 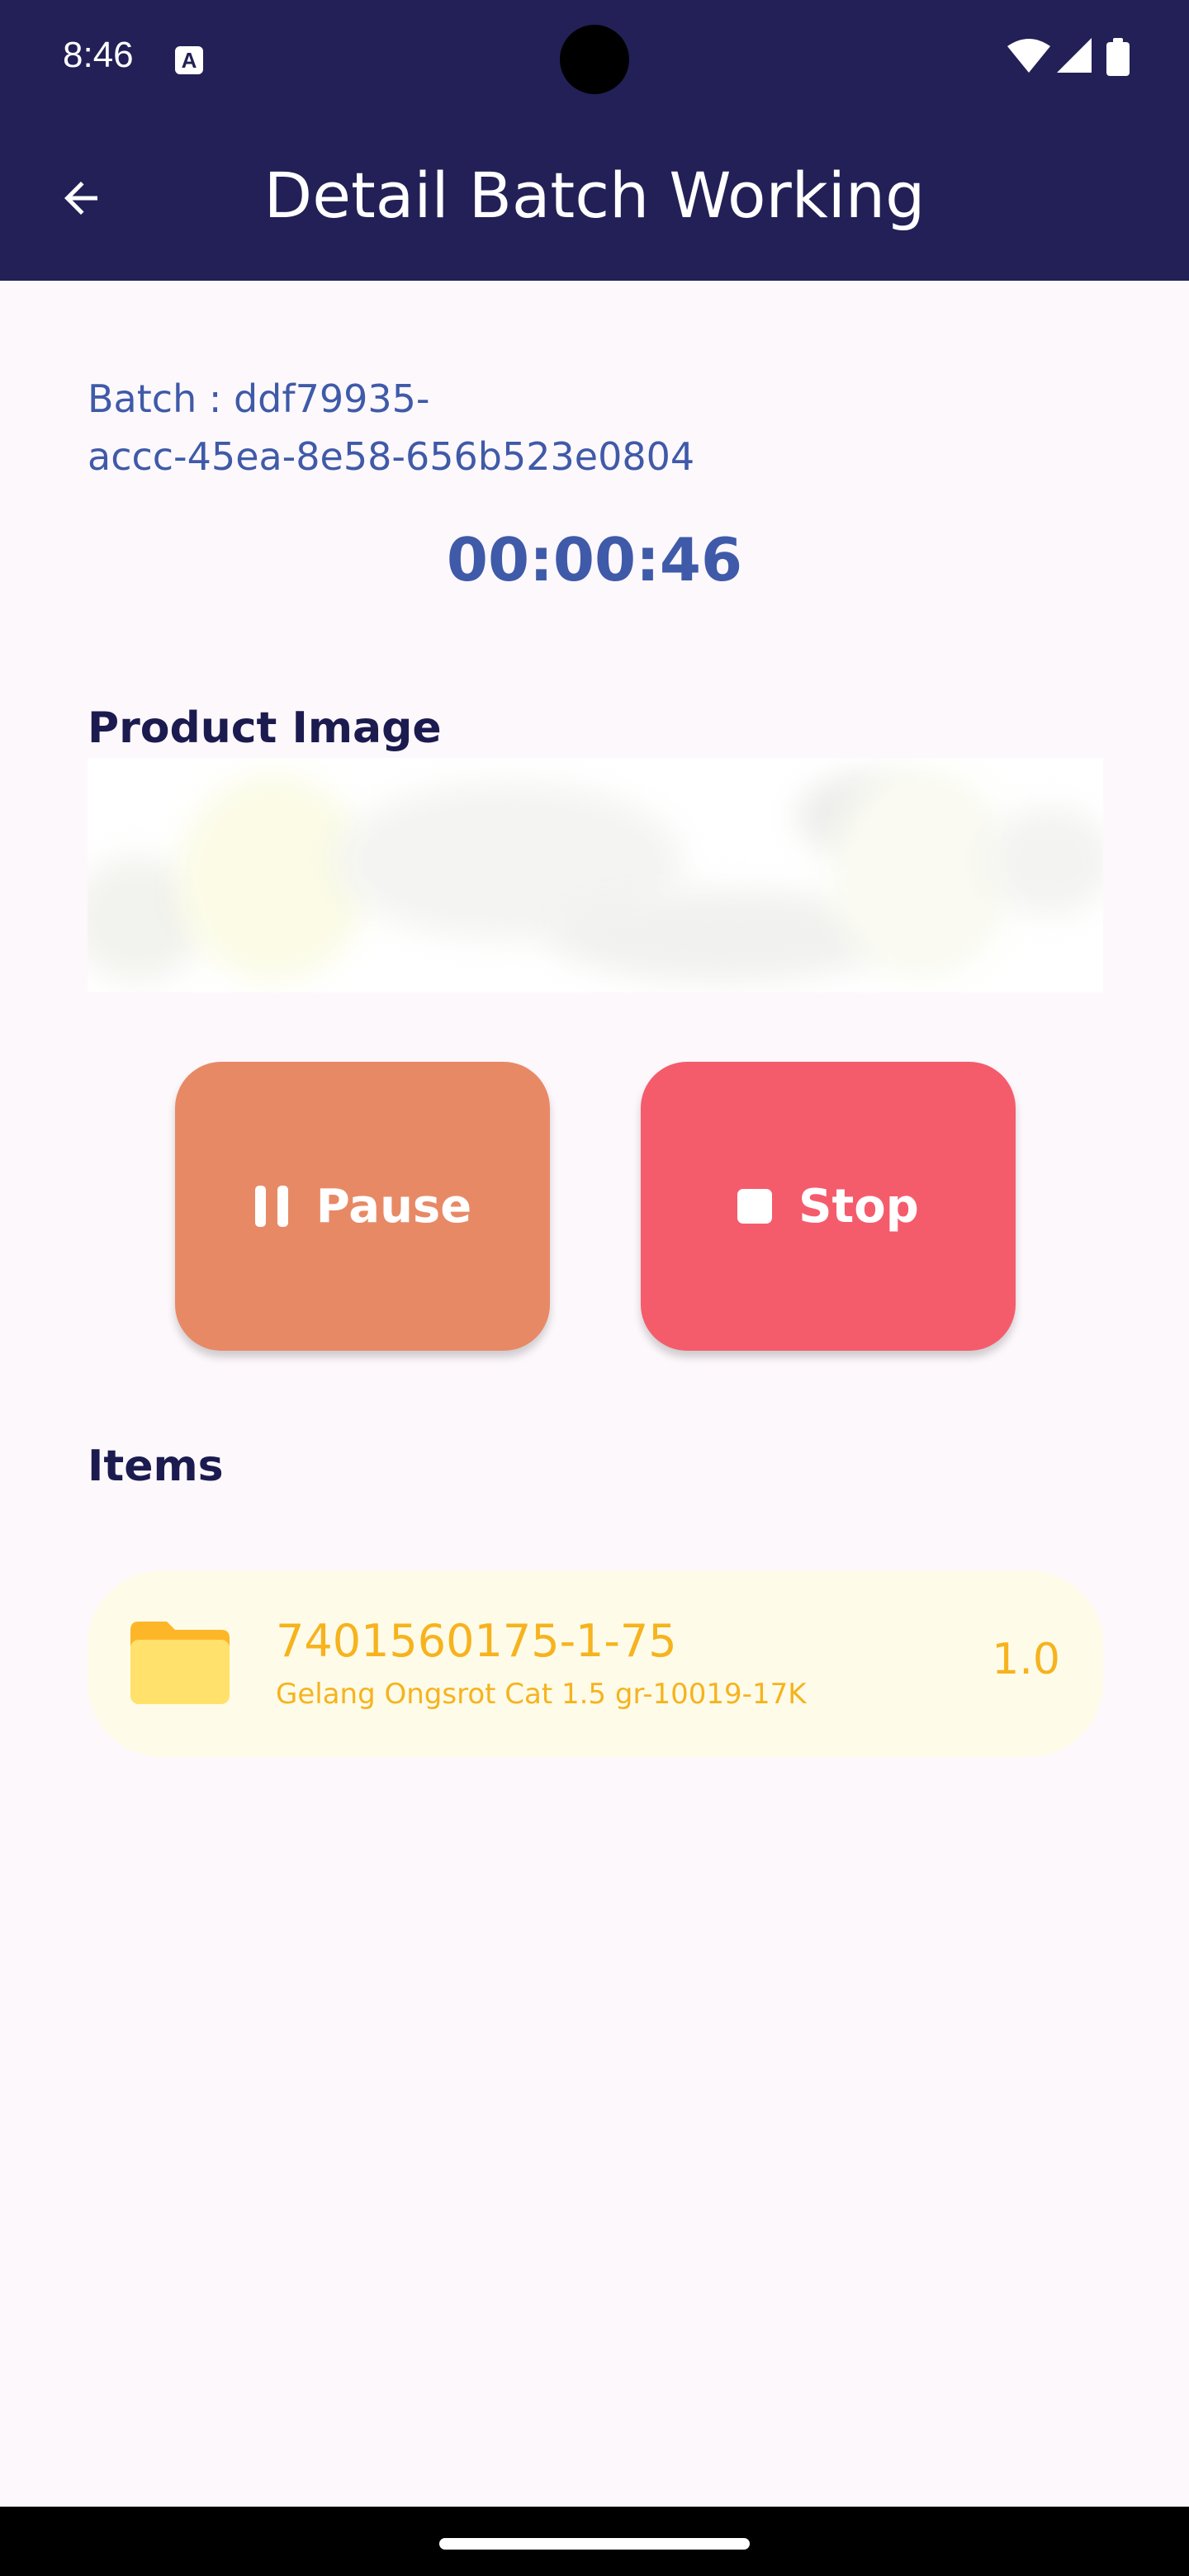 I want to click on pause-button: Pause, so click(x=362, y=1206).